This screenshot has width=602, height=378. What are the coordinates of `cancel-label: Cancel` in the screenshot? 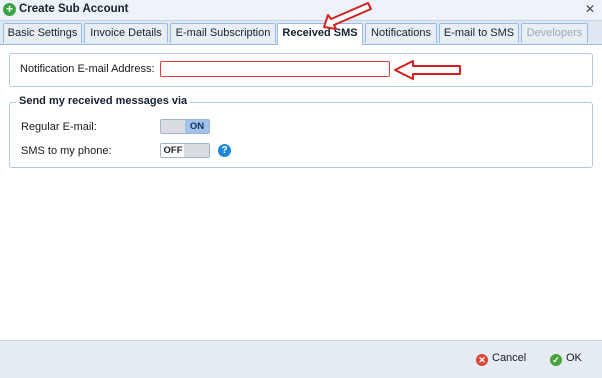 It's located at (509, 358).